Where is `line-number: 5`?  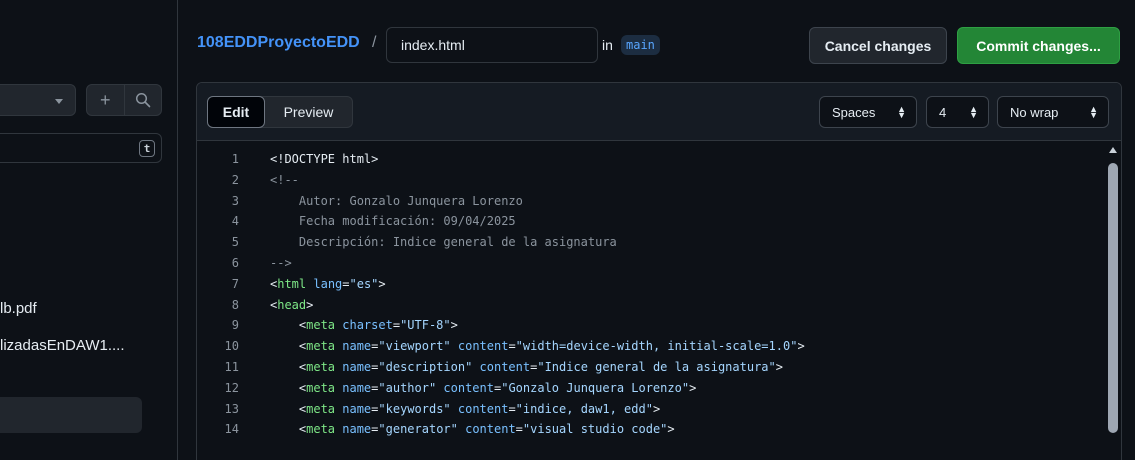 line-number: 5 is located at coordinates (235, 242).